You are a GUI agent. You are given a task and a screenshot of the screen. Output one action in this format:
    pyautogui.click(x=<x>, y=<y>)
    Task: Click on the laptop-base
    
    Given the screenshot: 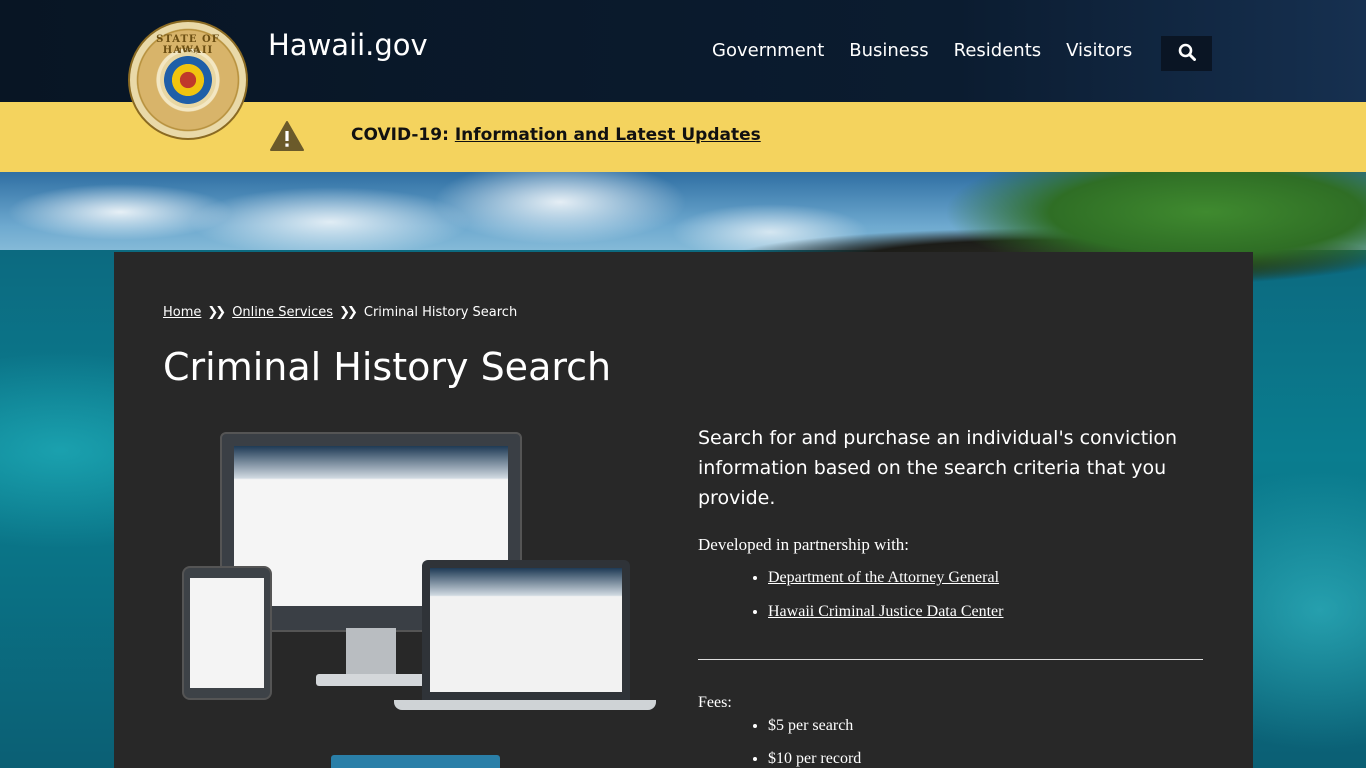 What is the action you would take?
    pyautogui.click(x=525, y=705)
    